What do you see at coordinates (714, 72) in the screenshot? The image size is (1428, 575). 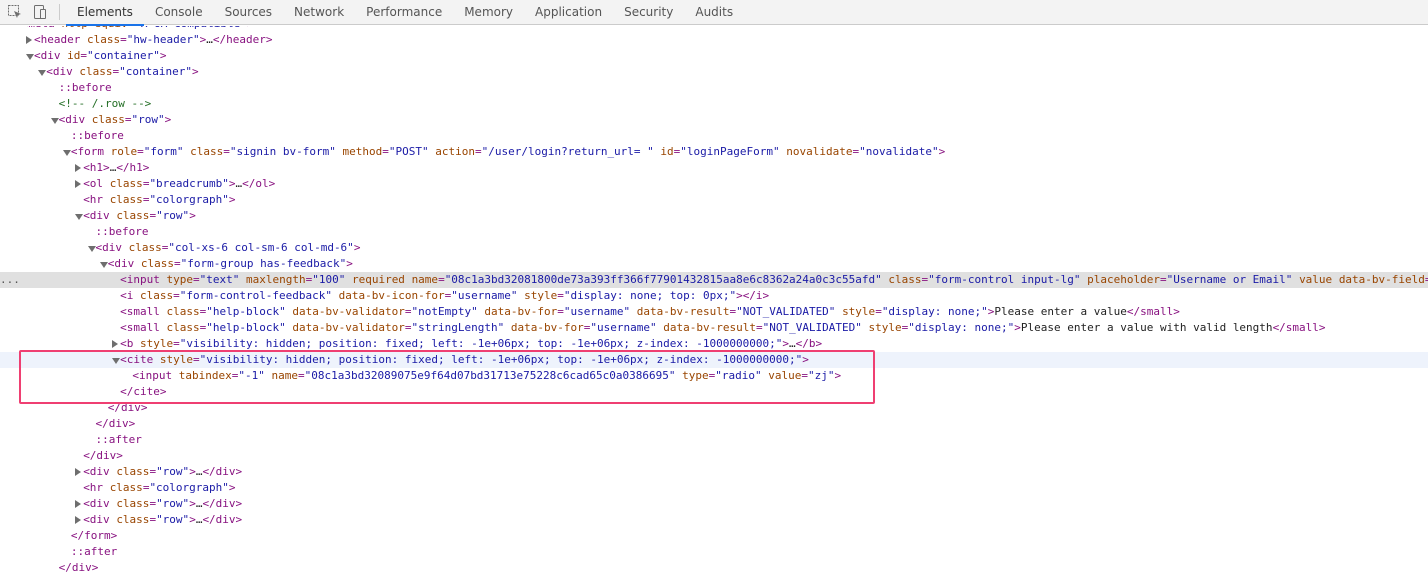 I see `dom-tree-row: <div class="container">` at bounding box center [714, 72].